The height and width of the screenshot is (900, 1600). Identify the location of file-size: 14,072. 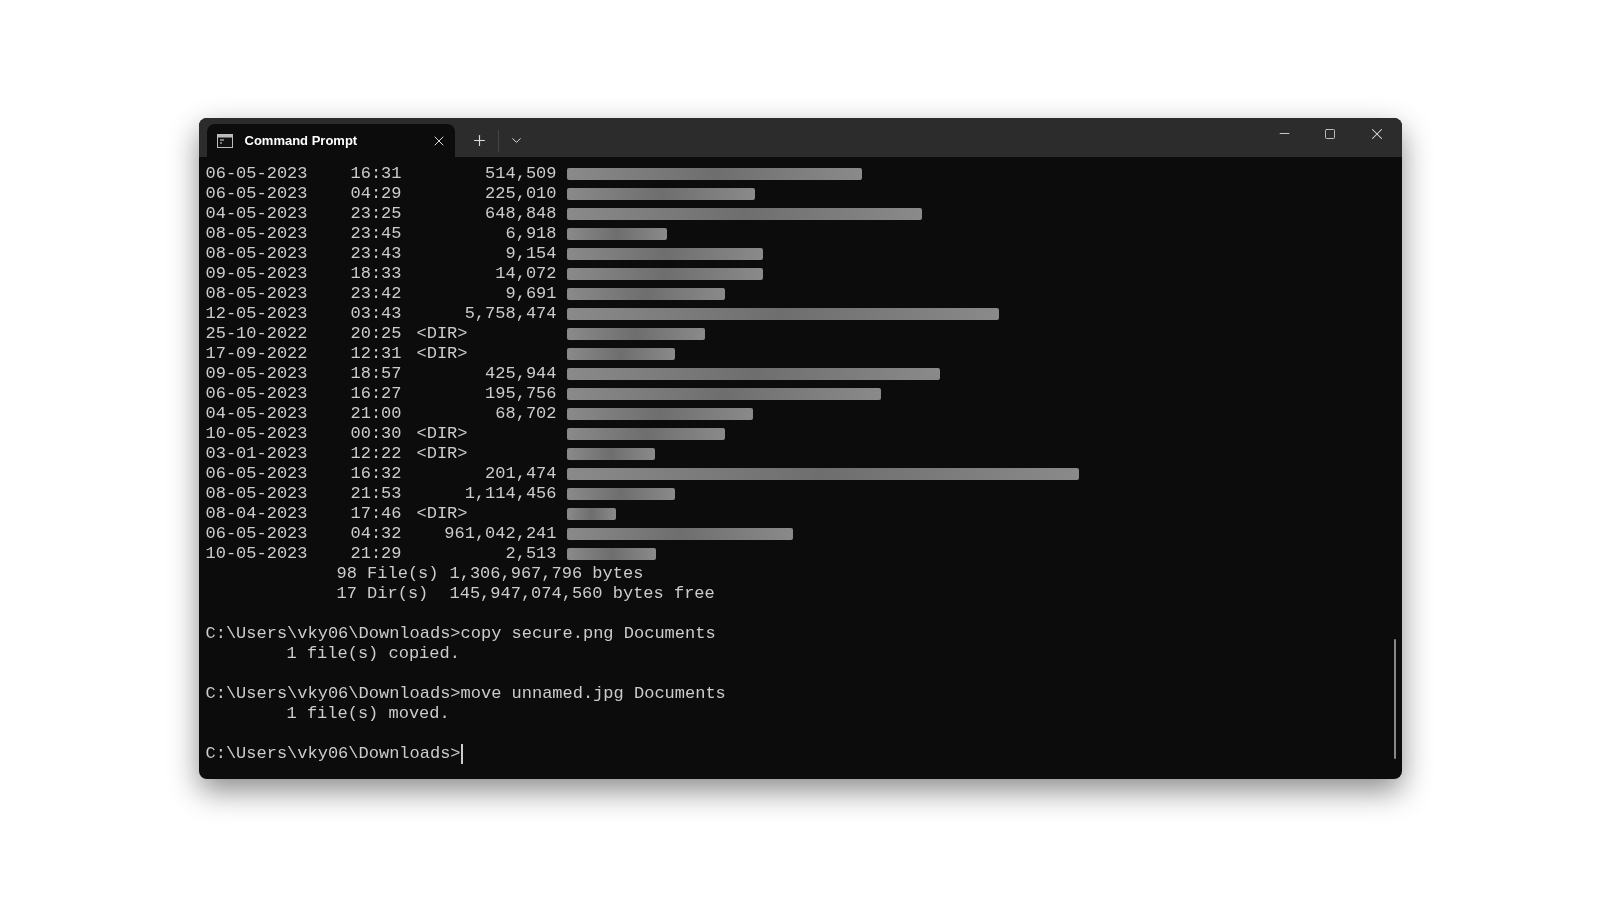
(526, 274).